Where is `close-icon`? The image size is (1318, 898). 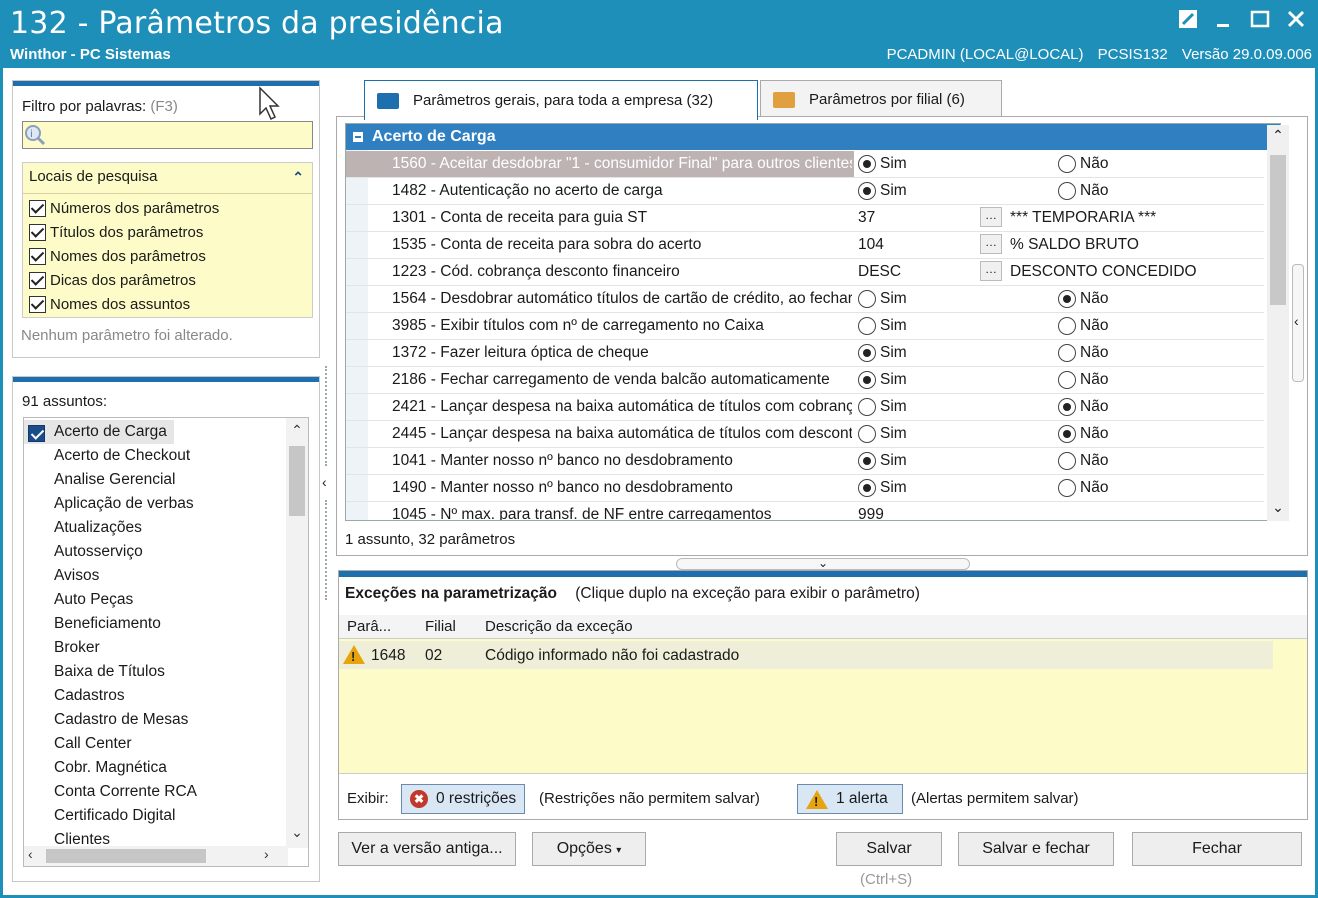
close-icon is located at coordinates (1296, 20).